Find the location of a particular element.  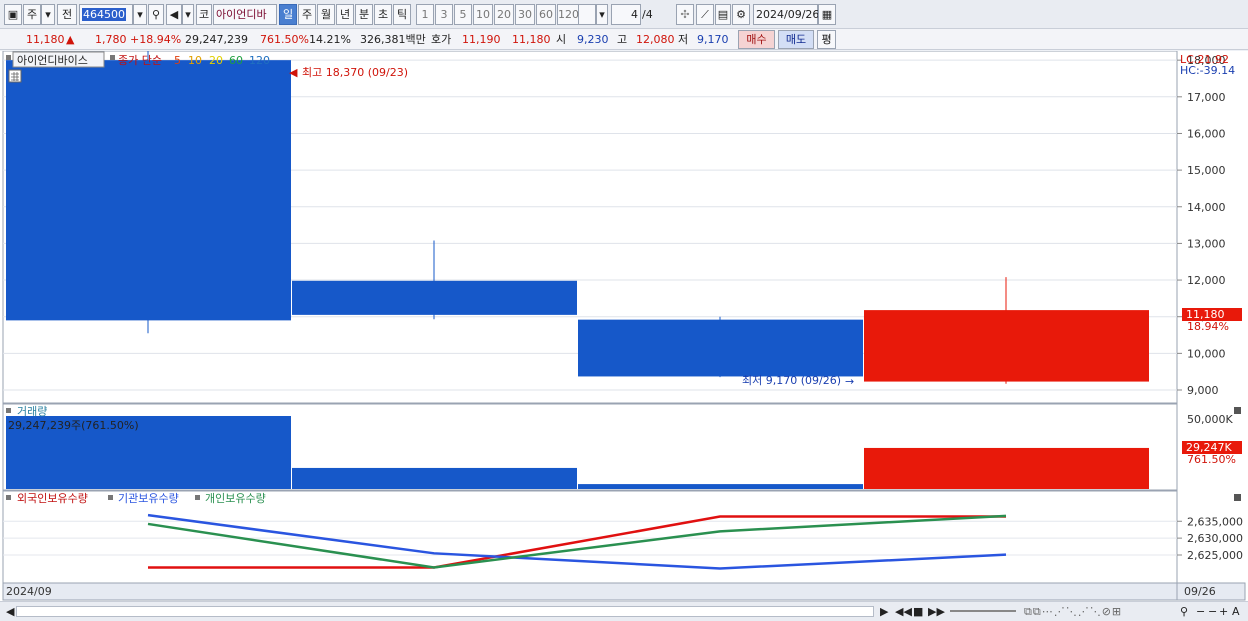

market-button: 코 is located at coordinates (204, 14).